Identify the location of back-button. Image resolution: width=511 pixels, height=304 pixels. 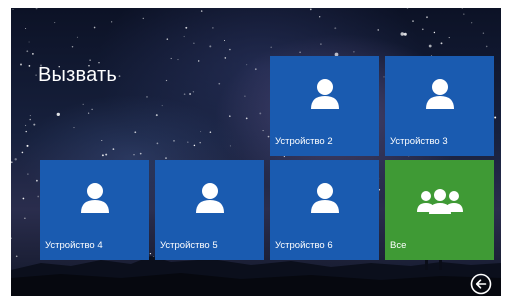
(481, 284).